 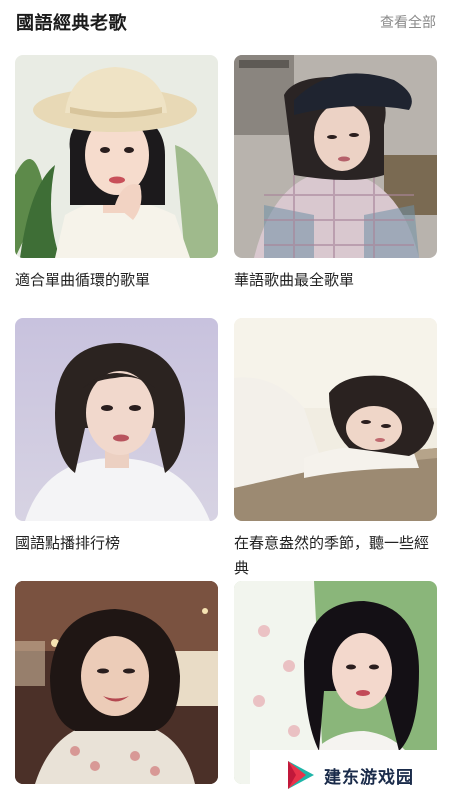 I want to click on playlist-card: 華語歌曲最全歌單, so click(x=335, y=186).